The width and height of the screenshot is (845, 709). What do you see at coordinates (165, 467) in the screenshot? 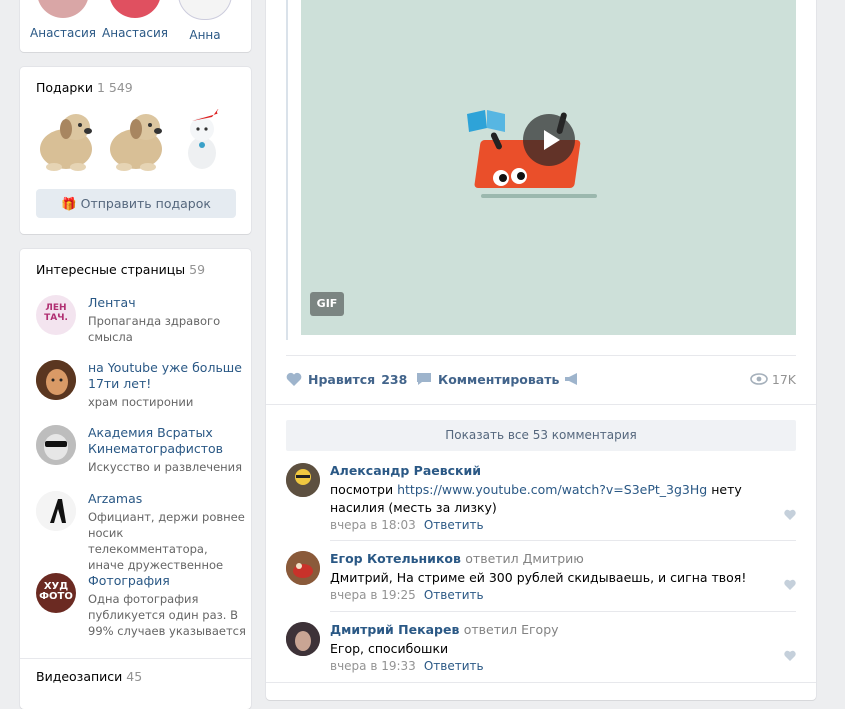
I see `page-description: Искусство и развлечения` at bounding box center [165, 467].